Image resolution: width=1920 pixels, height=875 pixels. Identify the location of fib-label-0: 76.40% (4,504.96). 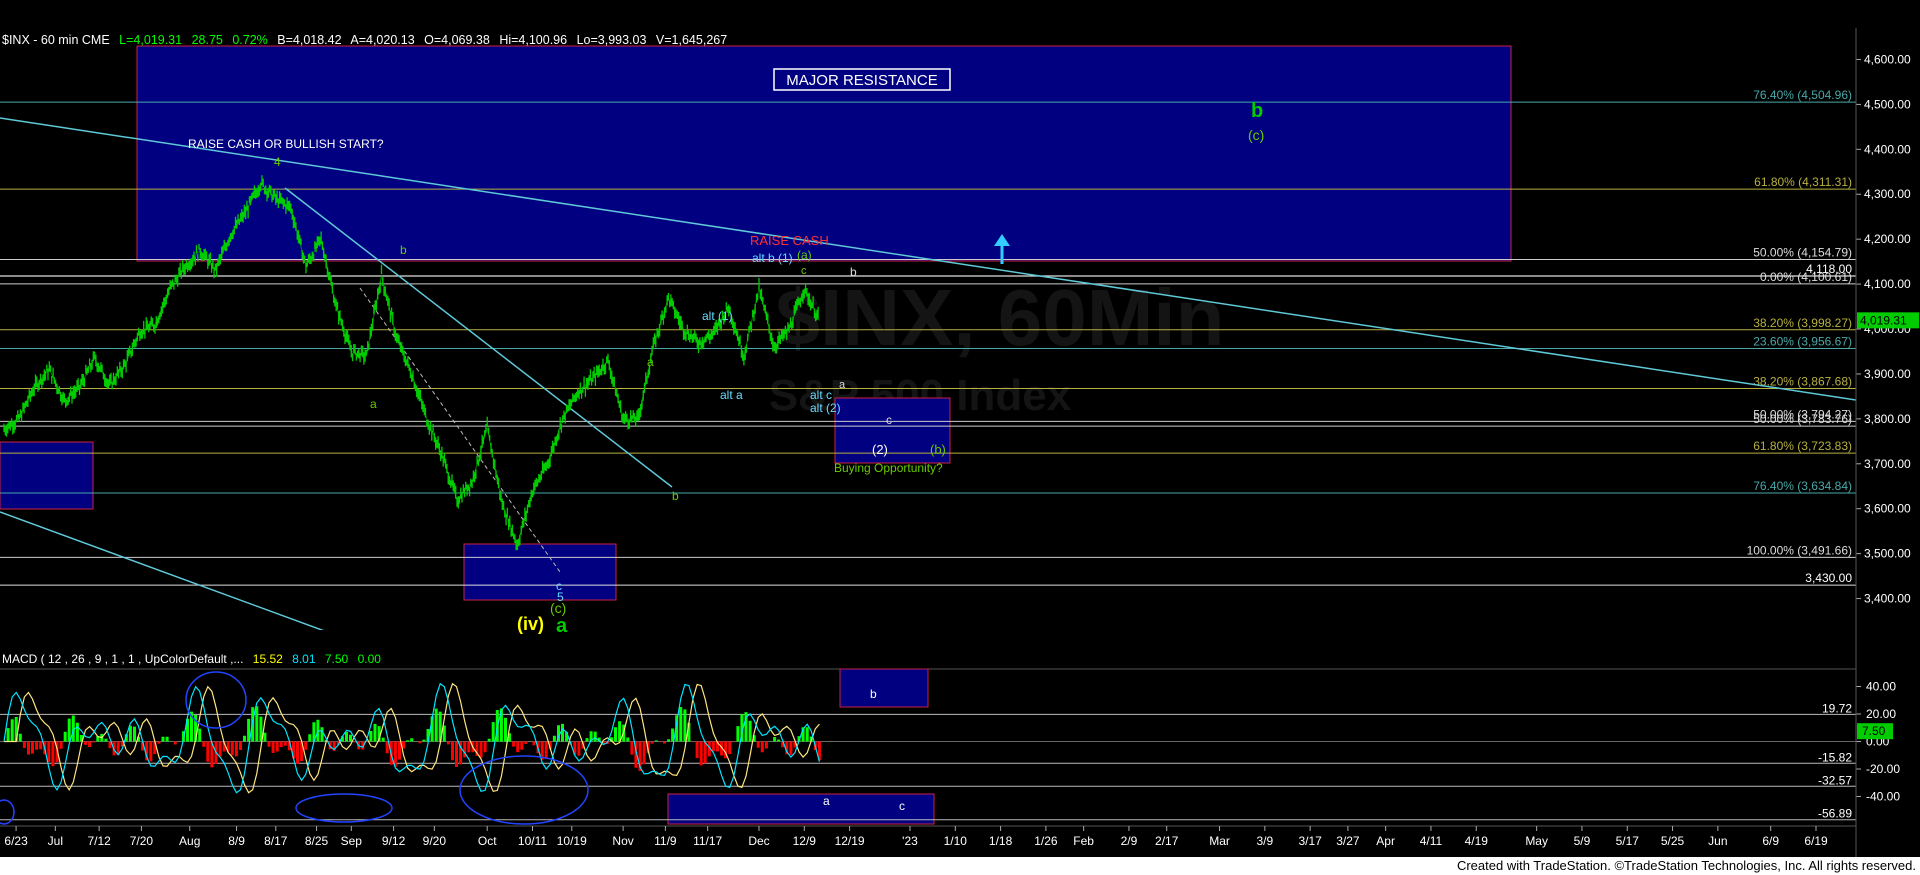
(1802, 95).